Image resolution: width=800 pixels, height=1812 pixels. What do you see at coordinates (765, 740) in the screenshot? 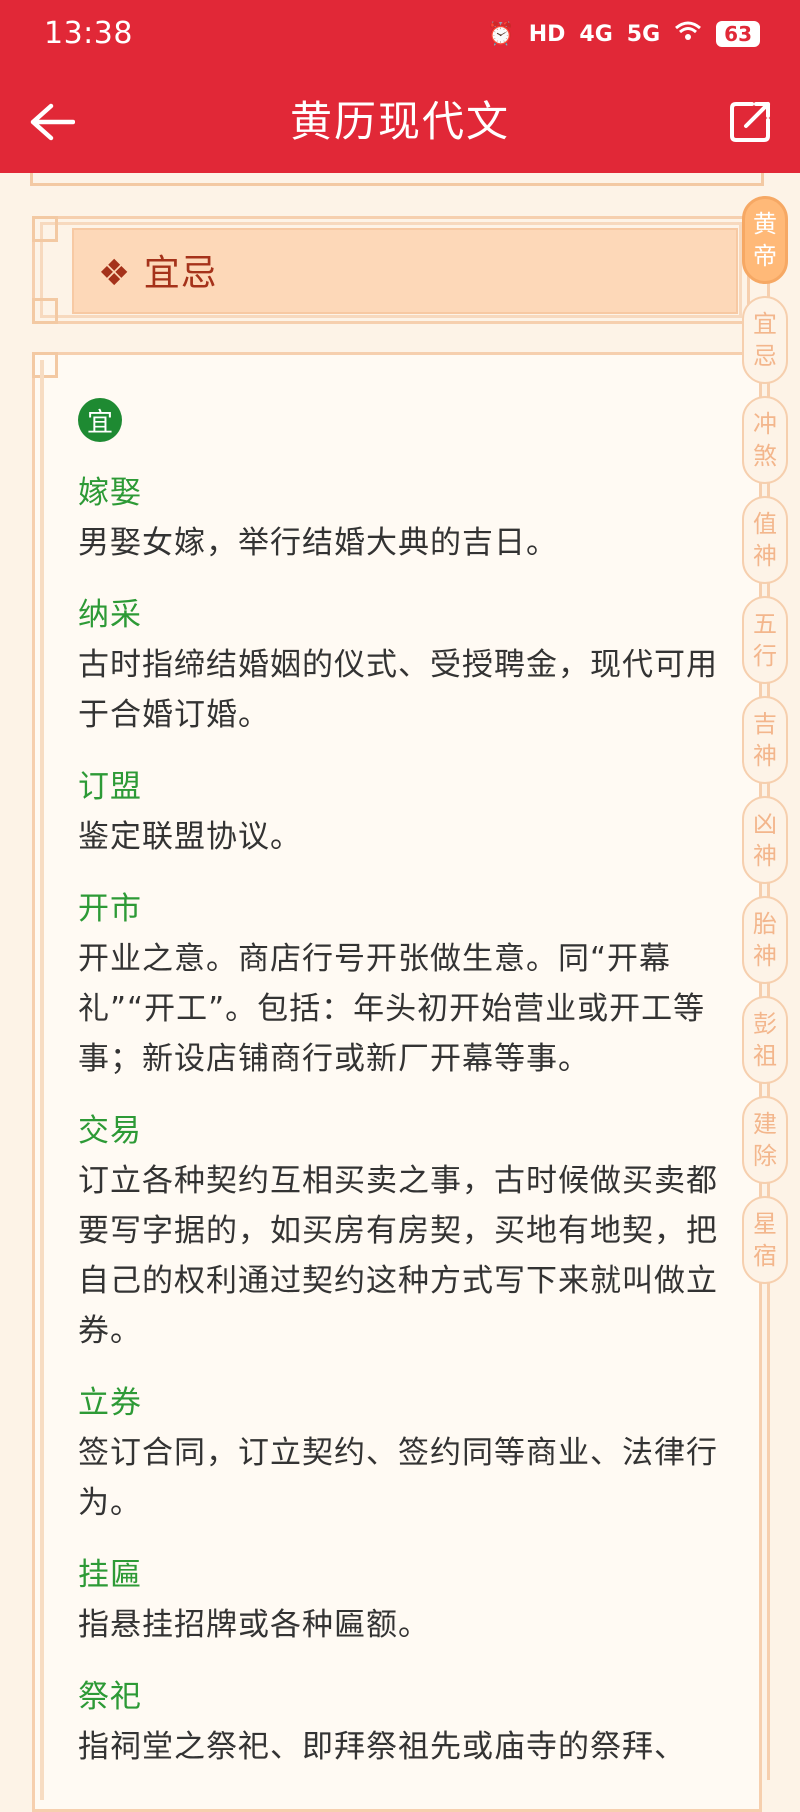
I see `sidenav-item-jishen: 吉 神` at bounding box center [765, 740].